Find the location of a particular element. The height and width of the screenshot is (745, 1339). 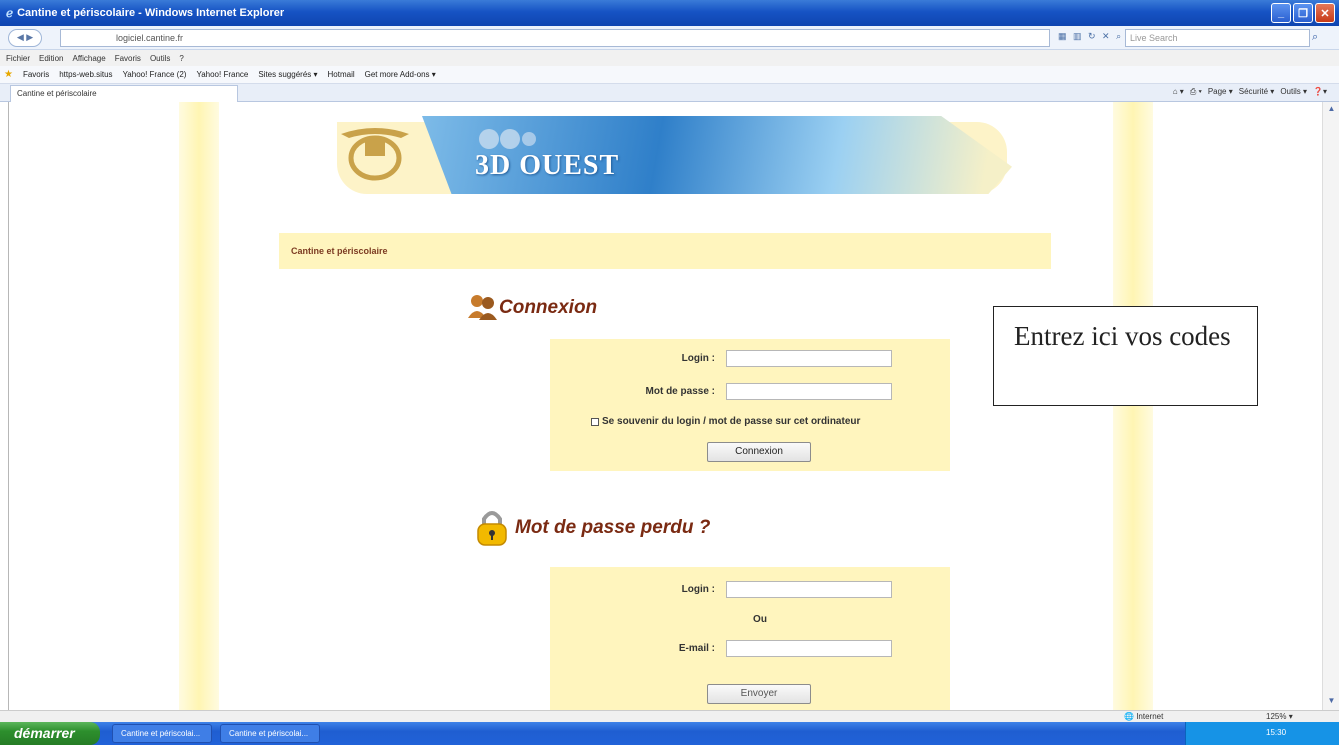

tab-cantine: Cantine et périscolaire is located at coordinates (124, 93).